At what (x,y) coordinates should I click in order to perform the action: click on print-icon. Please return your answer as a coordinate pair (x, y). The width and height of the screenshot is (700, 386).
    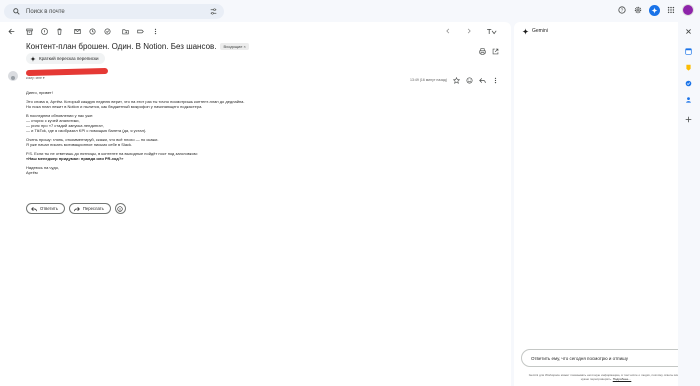
    Looking at the image, I should click on (482, 51).